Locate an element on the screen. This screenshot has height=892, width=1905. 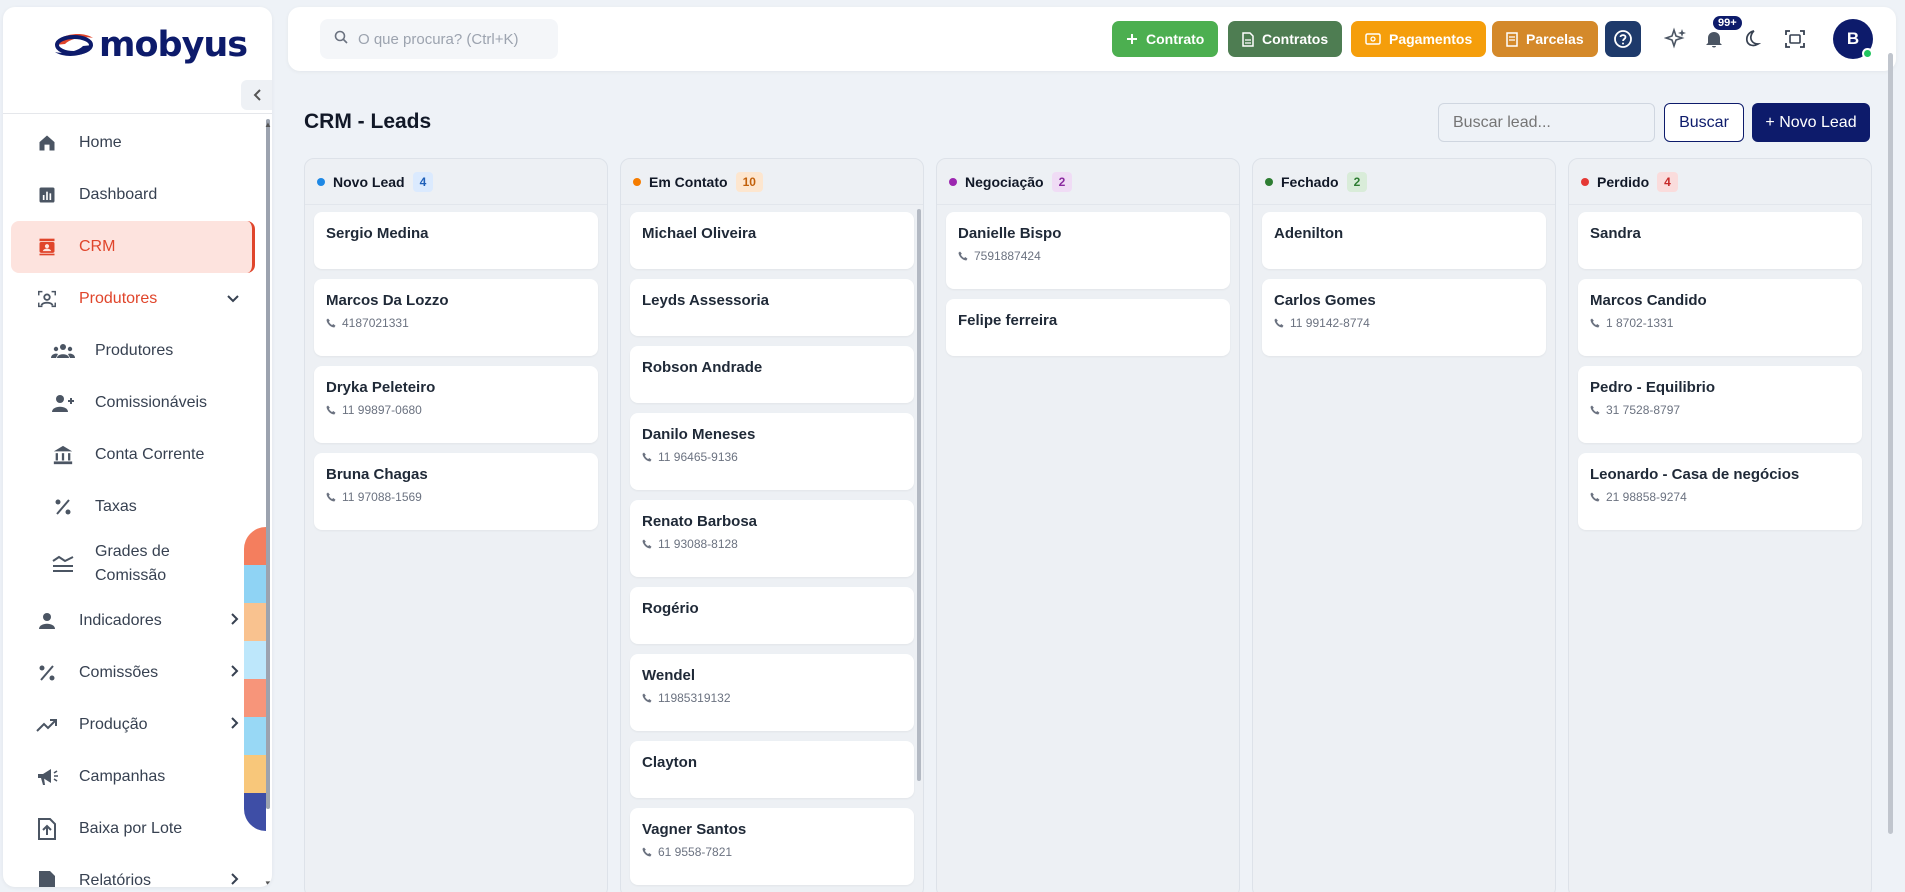
lead-card: Sandra is located at coordinates (1720, 240).